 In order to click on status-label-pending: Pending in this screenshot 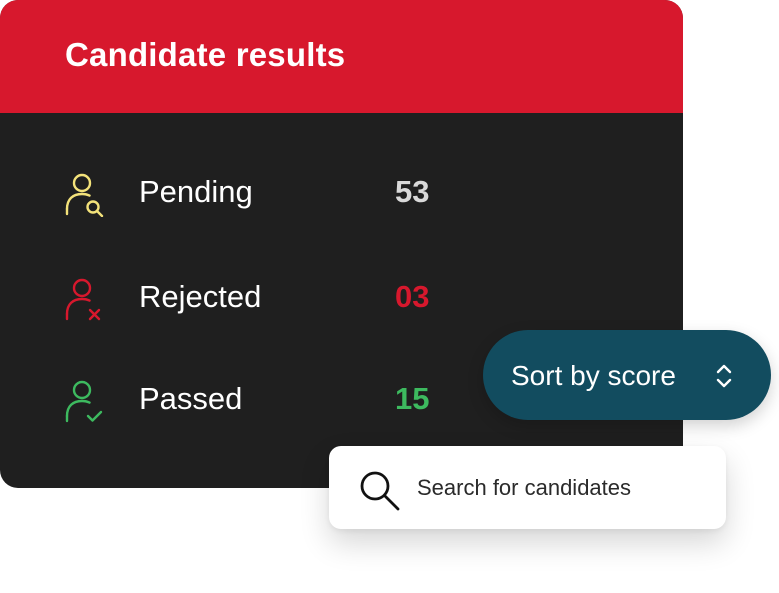, I will do `click(196, 191)`.